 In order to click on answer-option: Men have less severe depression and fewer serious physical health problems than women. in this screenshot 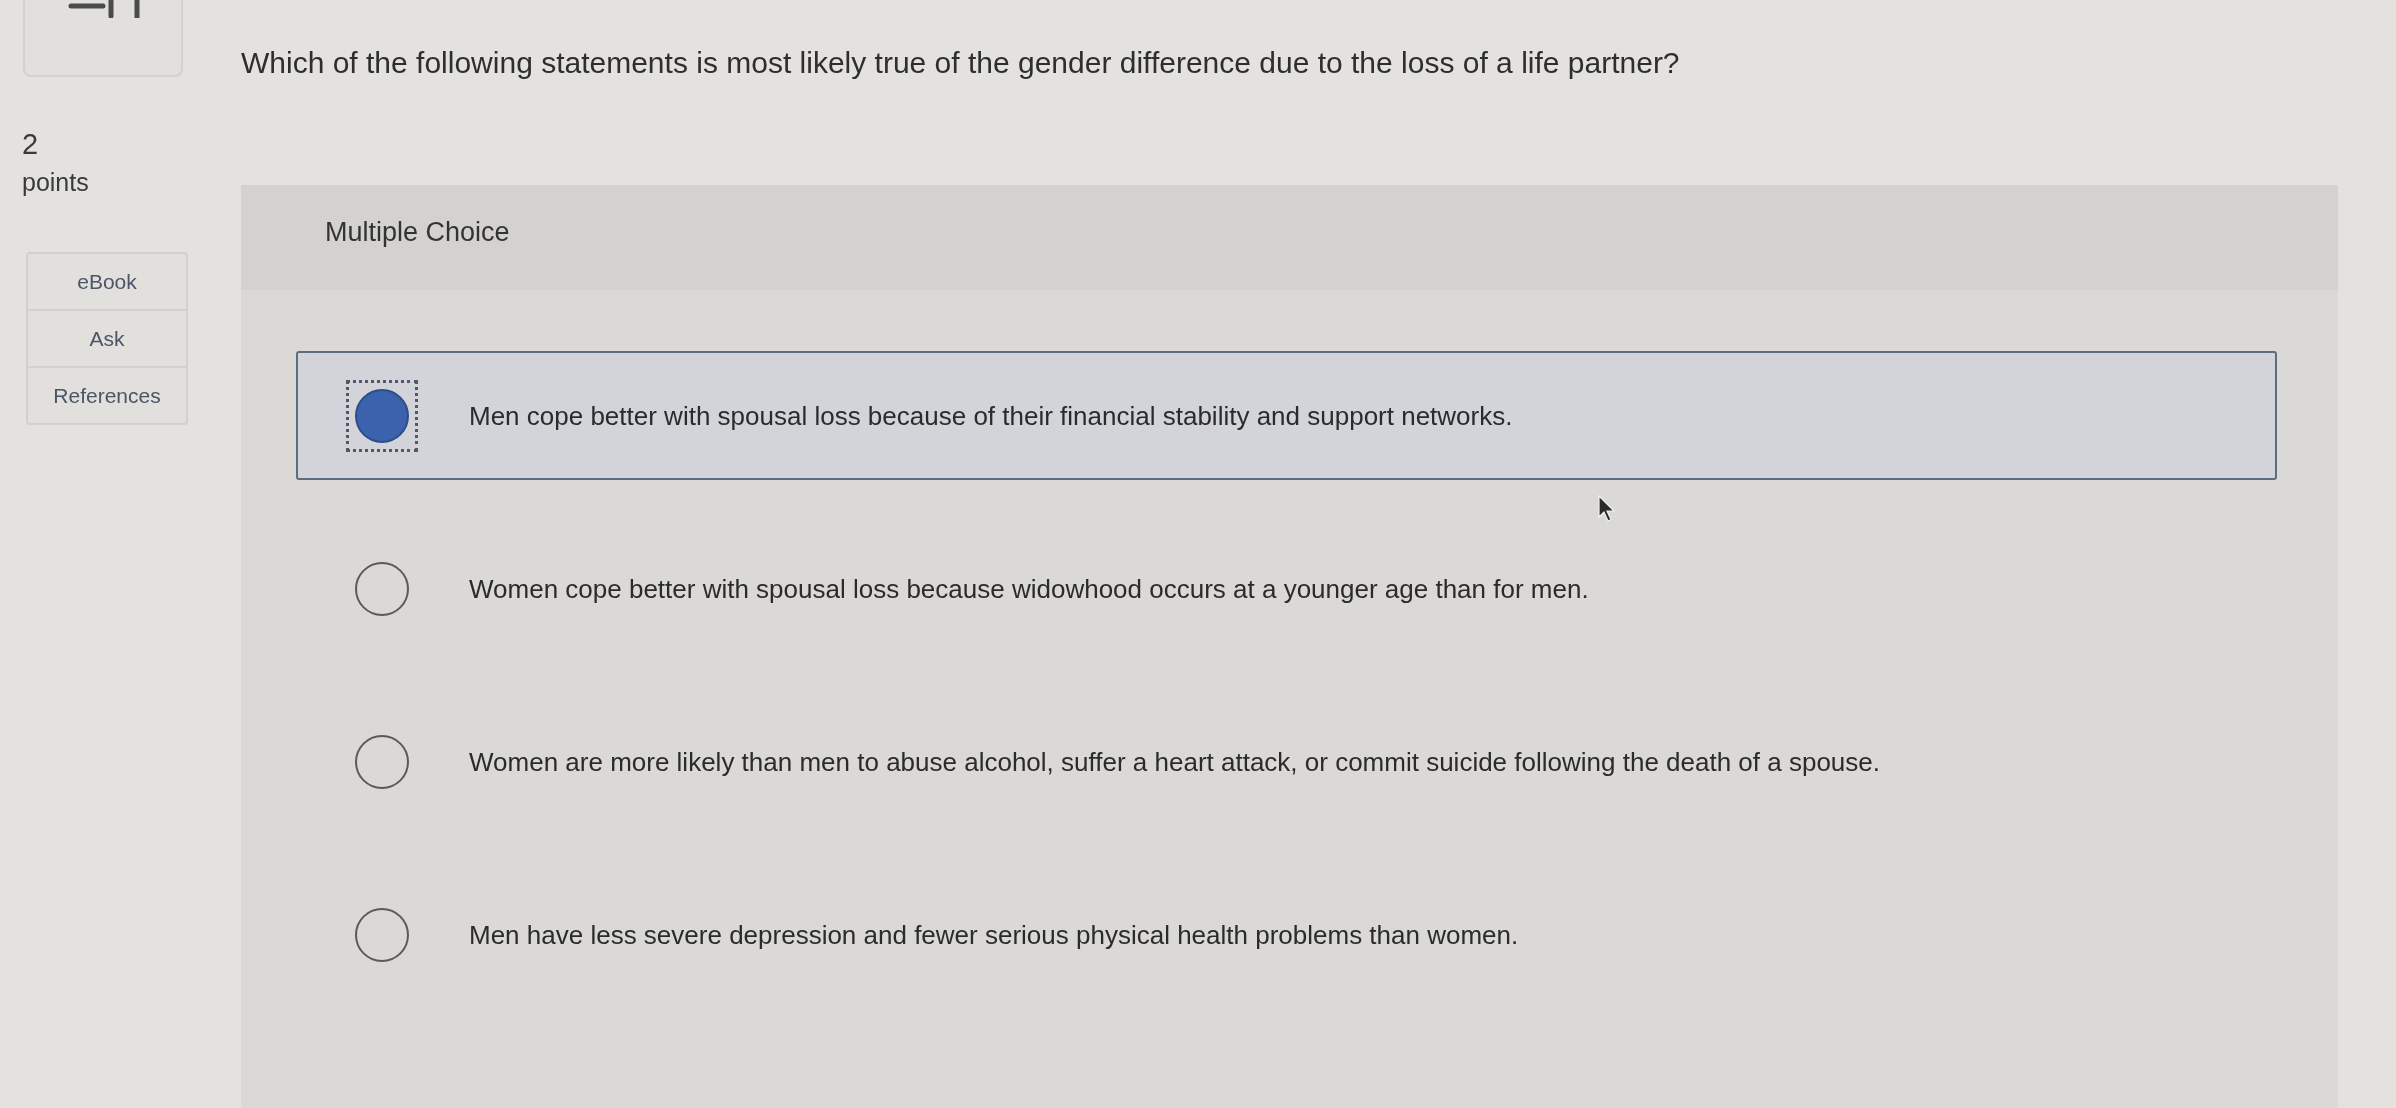, I will do `click(1286, 934)`.